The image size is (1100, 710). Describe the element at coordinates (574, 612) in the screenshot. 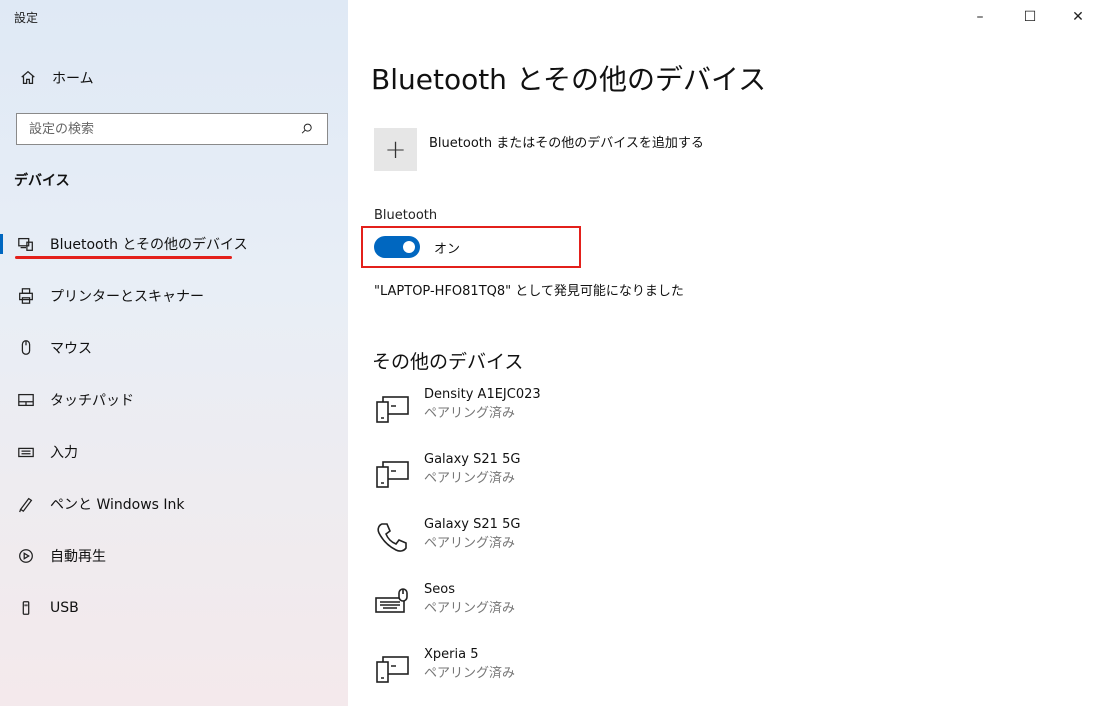

I see `list-item: Seos ペアリング済み` at that location.